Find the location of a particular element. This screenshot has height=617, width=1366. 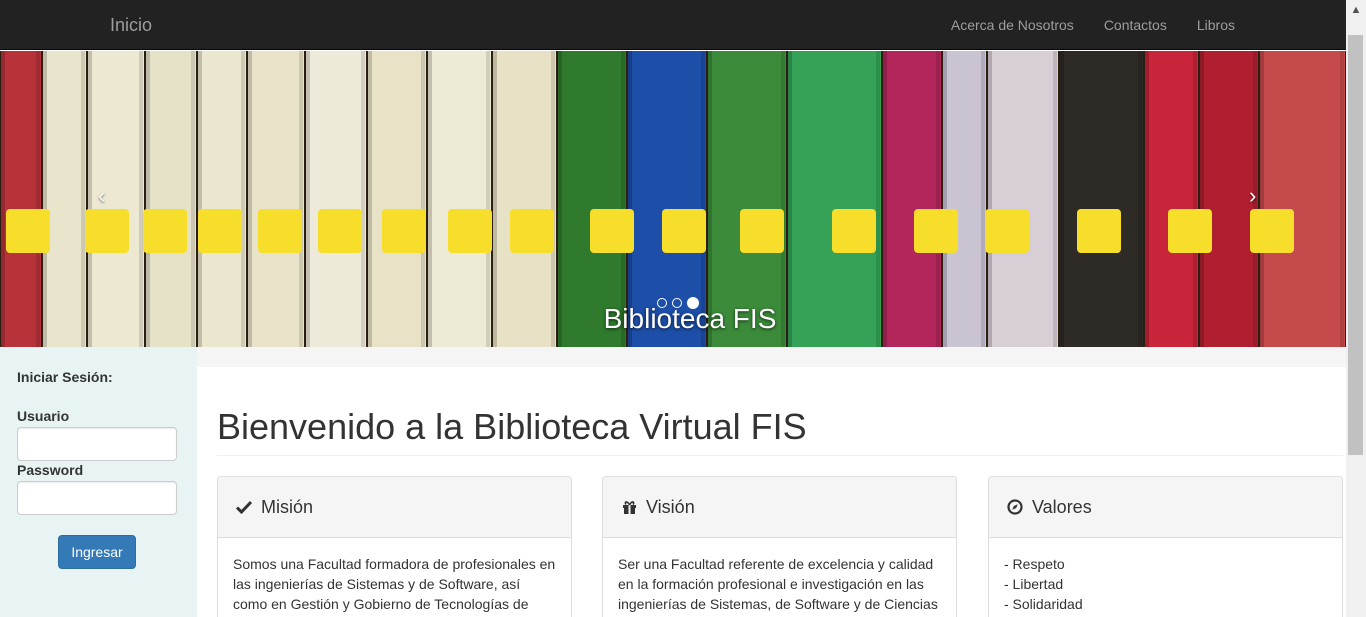

scroll-up-arrow-icon: ▲ is located at coordinates (1356, 10).